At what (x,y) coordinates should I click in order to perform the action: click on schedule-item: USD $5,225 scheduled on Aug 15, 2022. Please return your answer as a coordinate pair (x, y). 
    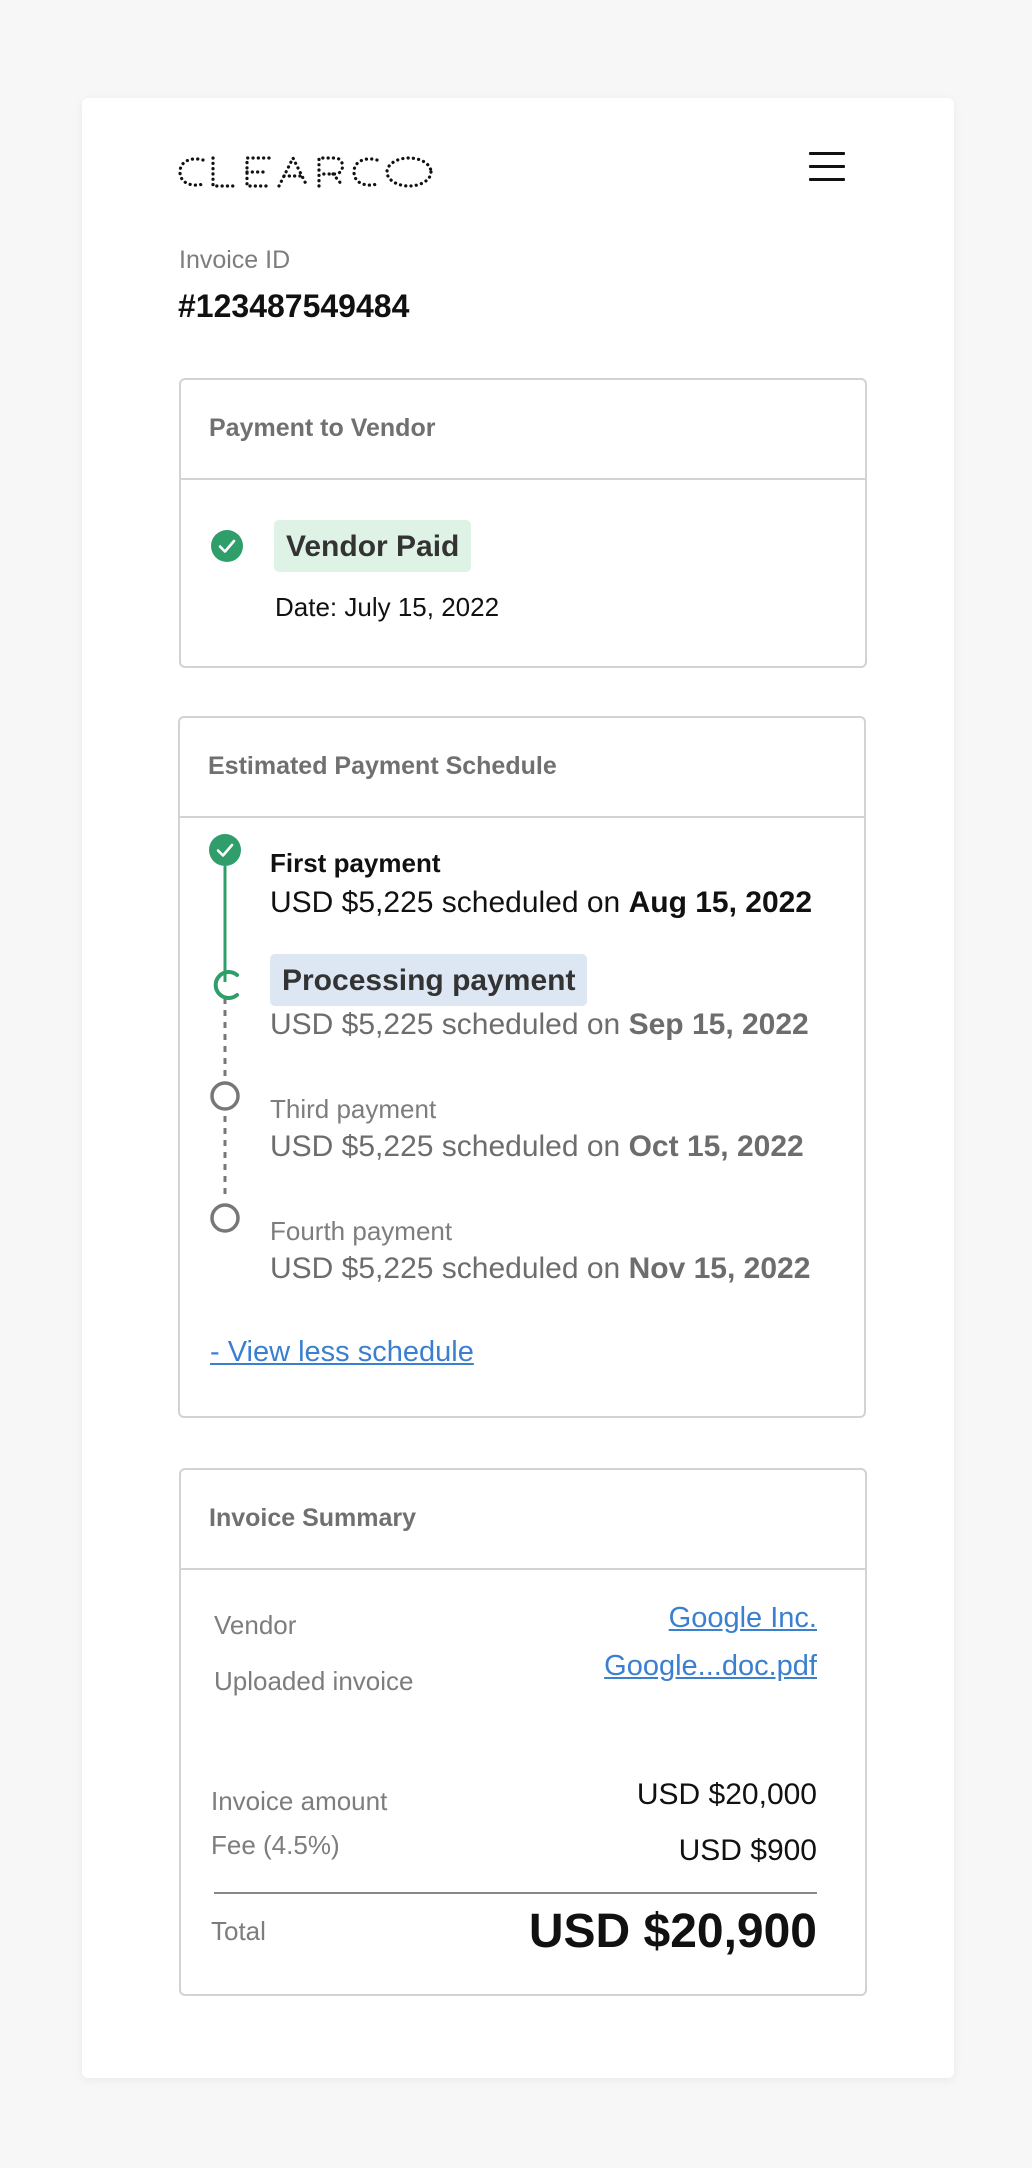
    Looking at the image, I should click on (541, 903).